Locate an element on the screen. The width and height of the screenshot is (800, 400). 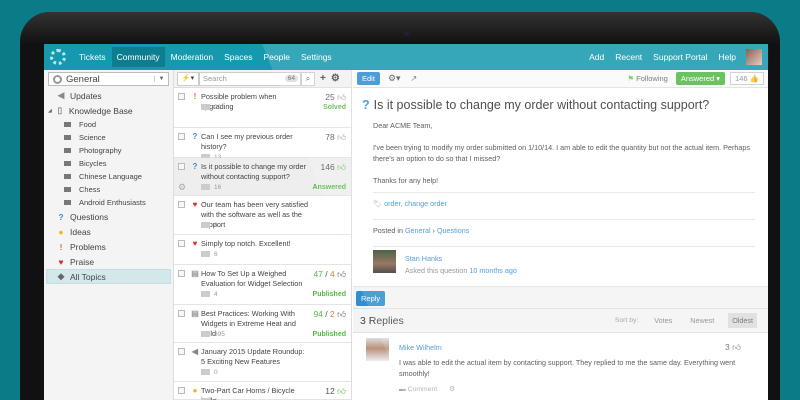
gear-menu-icon: ⚙▾ is located at coordinates (394, 78).